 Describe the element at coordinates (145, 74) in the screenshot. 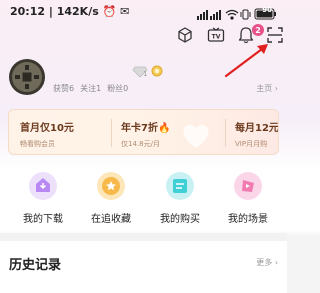

I see `level-badge: 1` at that location.